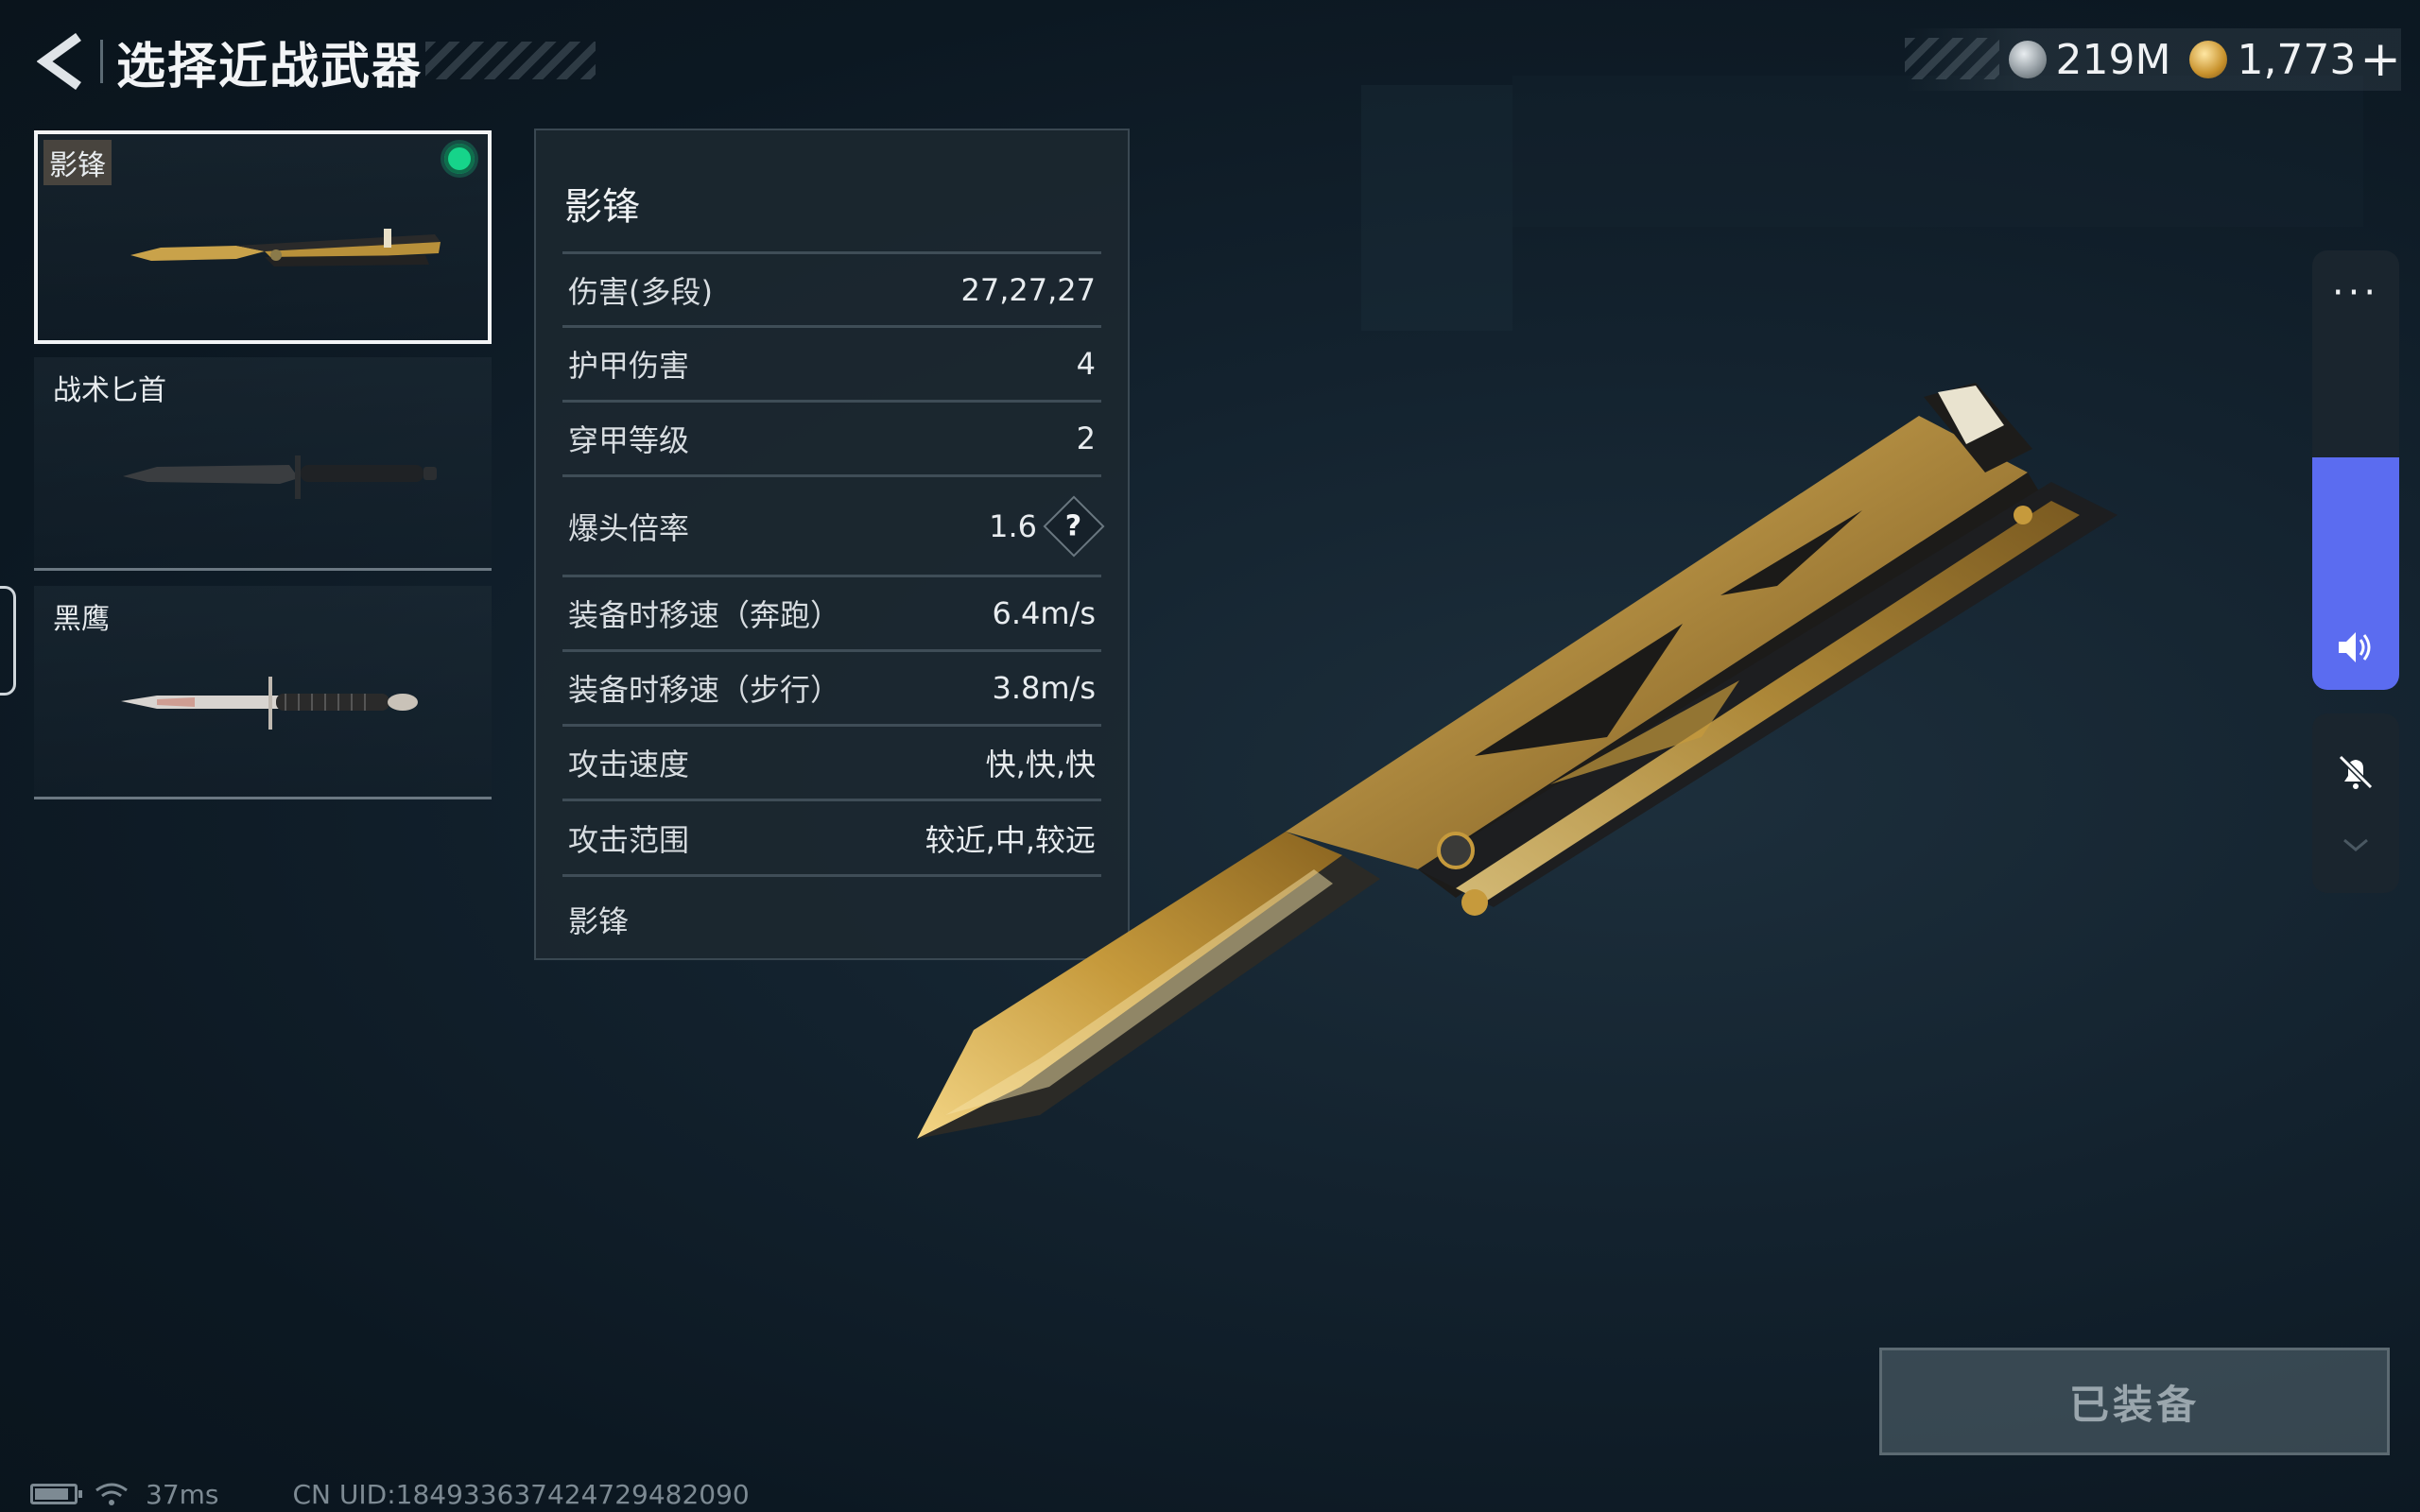 Image resolution: width=2420 pixels, height=1512 pixels. Describe the element at coordinates (1951, 58) in the screenshot. I see `currency-decoration` at that location.